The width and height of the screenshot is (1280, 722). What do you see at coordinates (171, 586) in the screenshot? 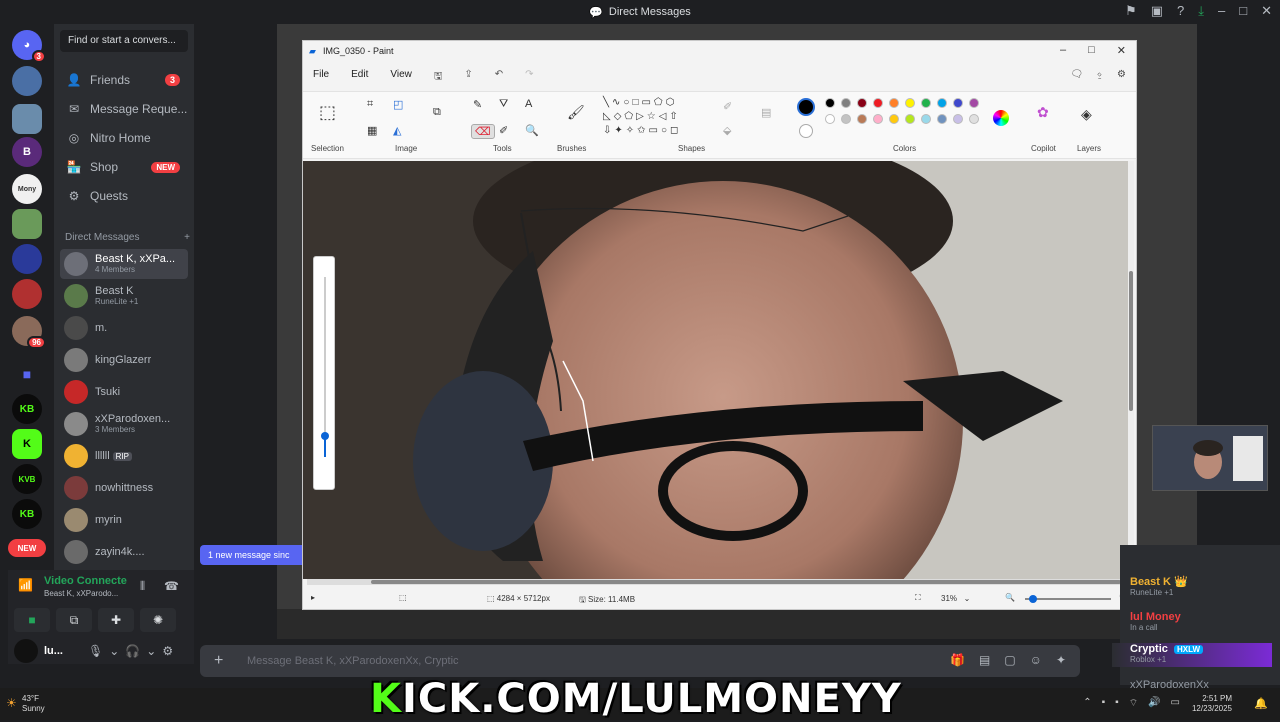
I see `disconnect-icon: ☎` at bounding box center [171, 586].